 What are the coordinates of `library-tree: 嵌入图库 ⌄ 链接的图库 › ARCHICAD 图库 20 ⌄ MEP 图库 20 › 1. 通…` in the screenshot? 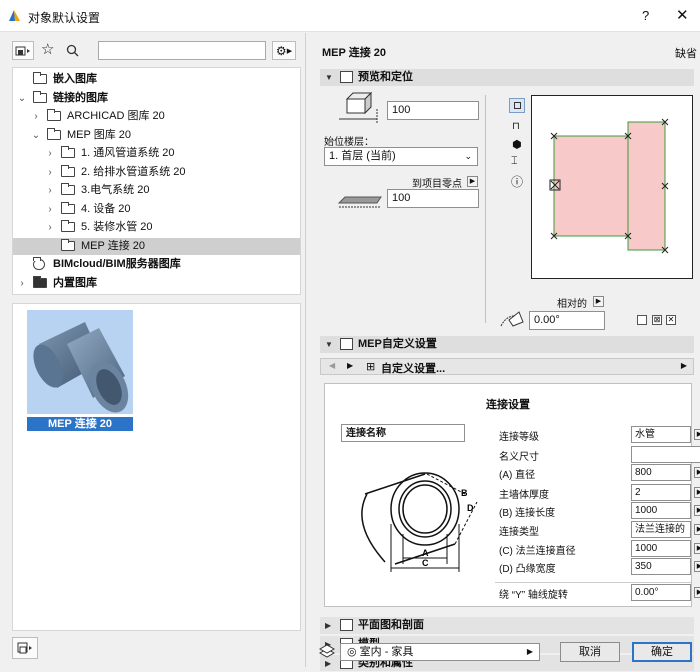 It's located at (156, 181).